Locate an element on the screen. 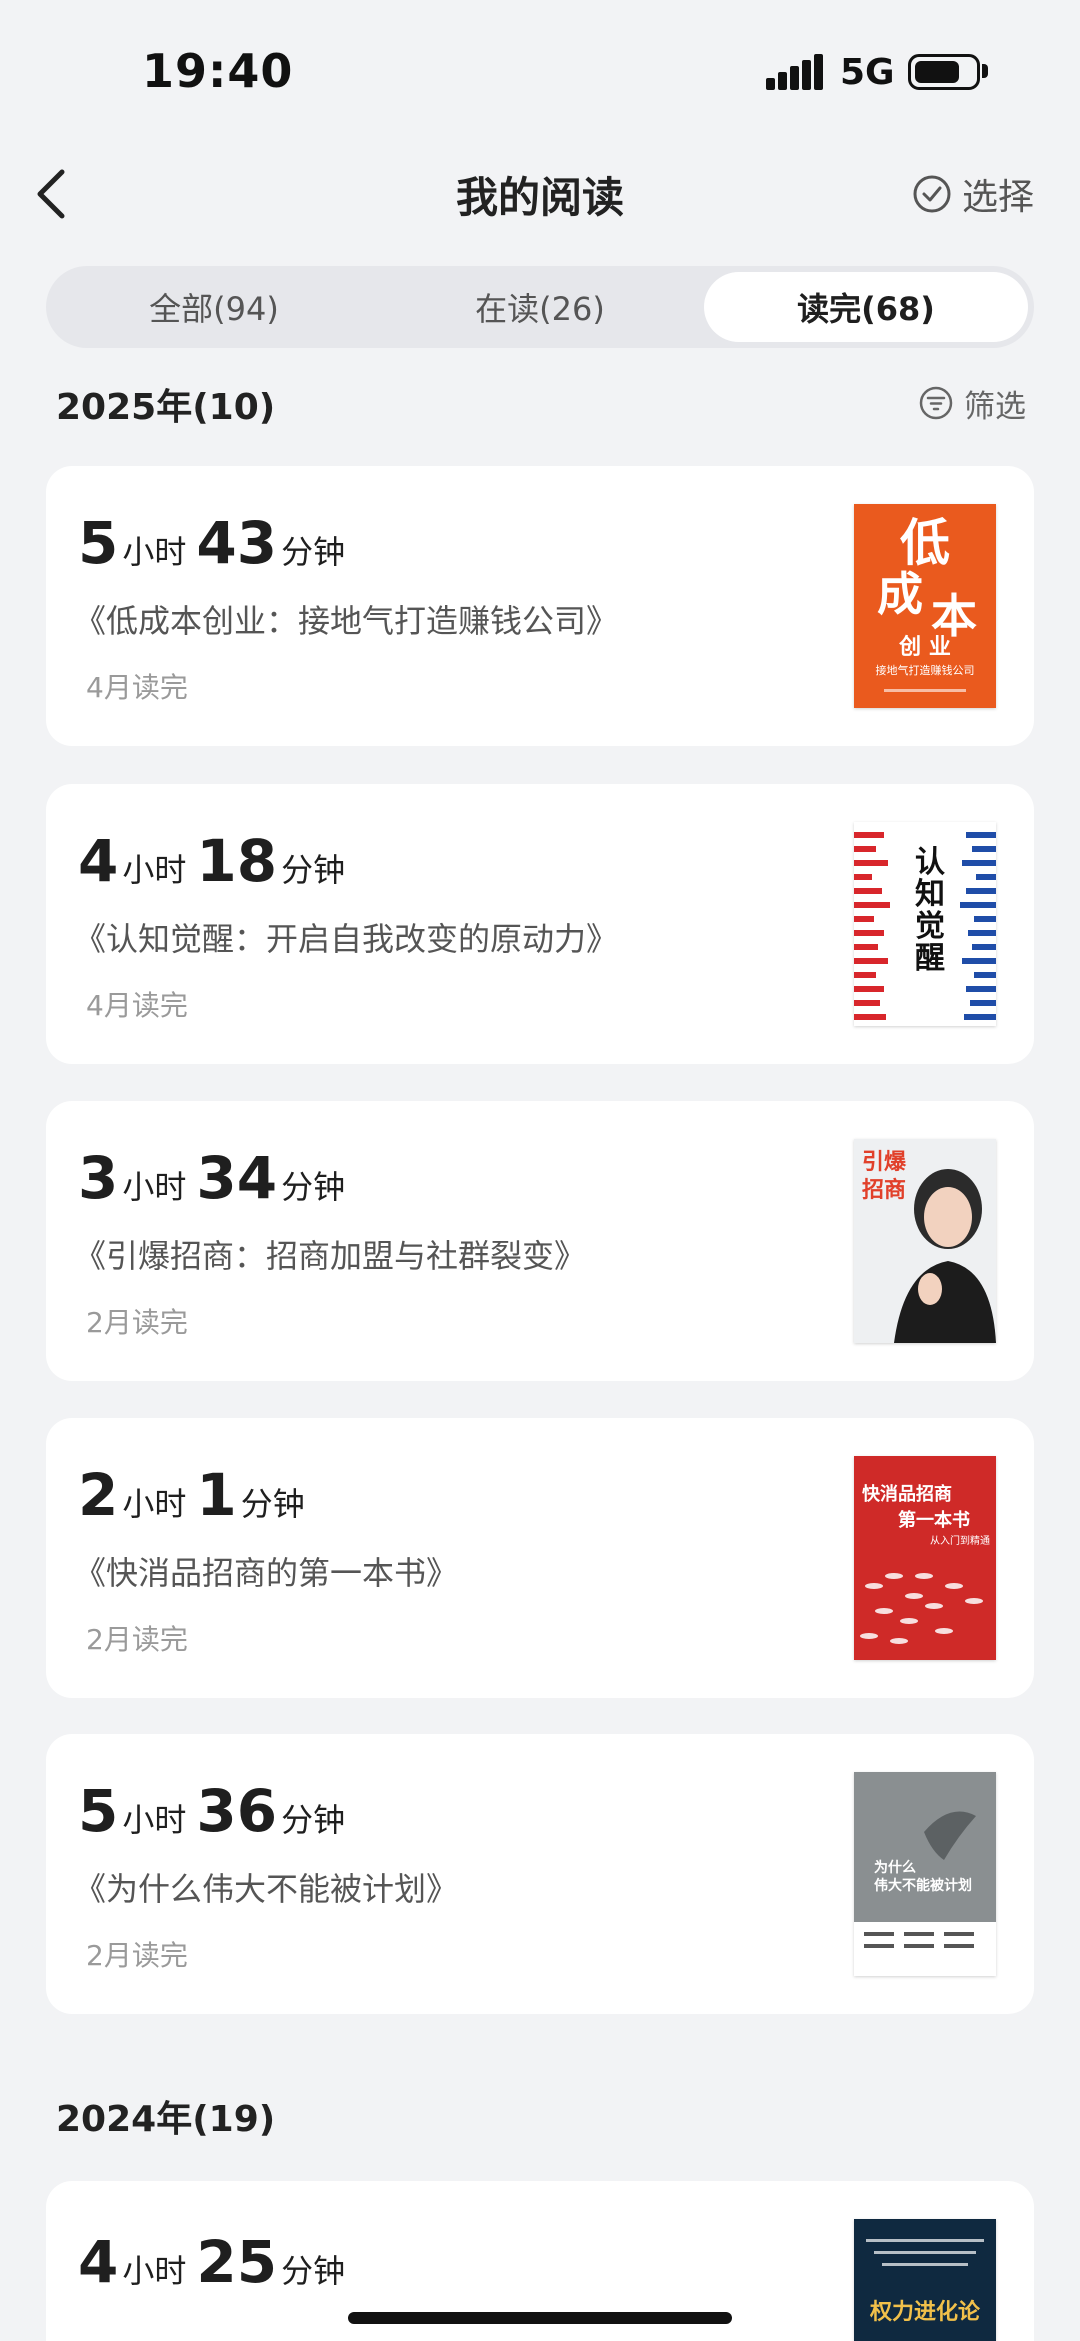 The image size is (1080, 2341). book-title: 《认知觉醒：开启自我改变的原动力》 is located at coordinates (346, 939).